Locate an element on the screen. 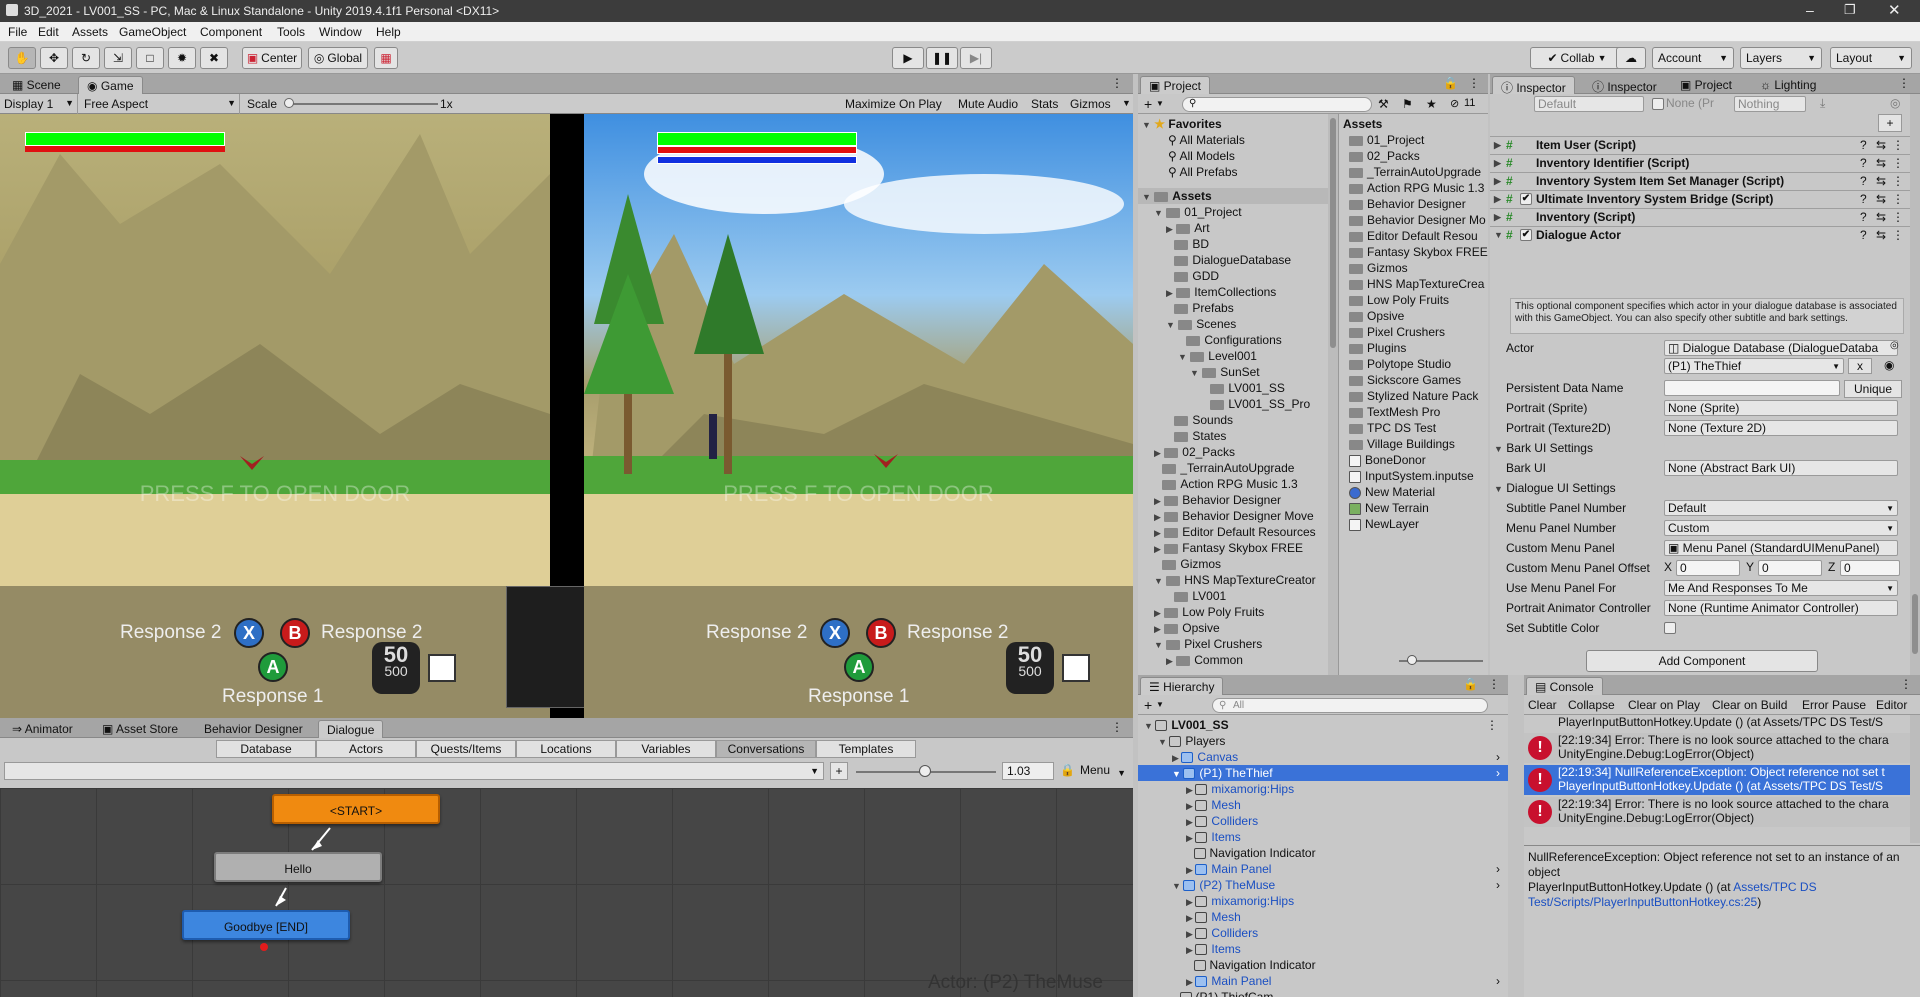 Image resolution: width=1920 pixels, height=997 pixels. menu-panel-dropdown: Custom ▼ is located at coordinates (1781, 528).